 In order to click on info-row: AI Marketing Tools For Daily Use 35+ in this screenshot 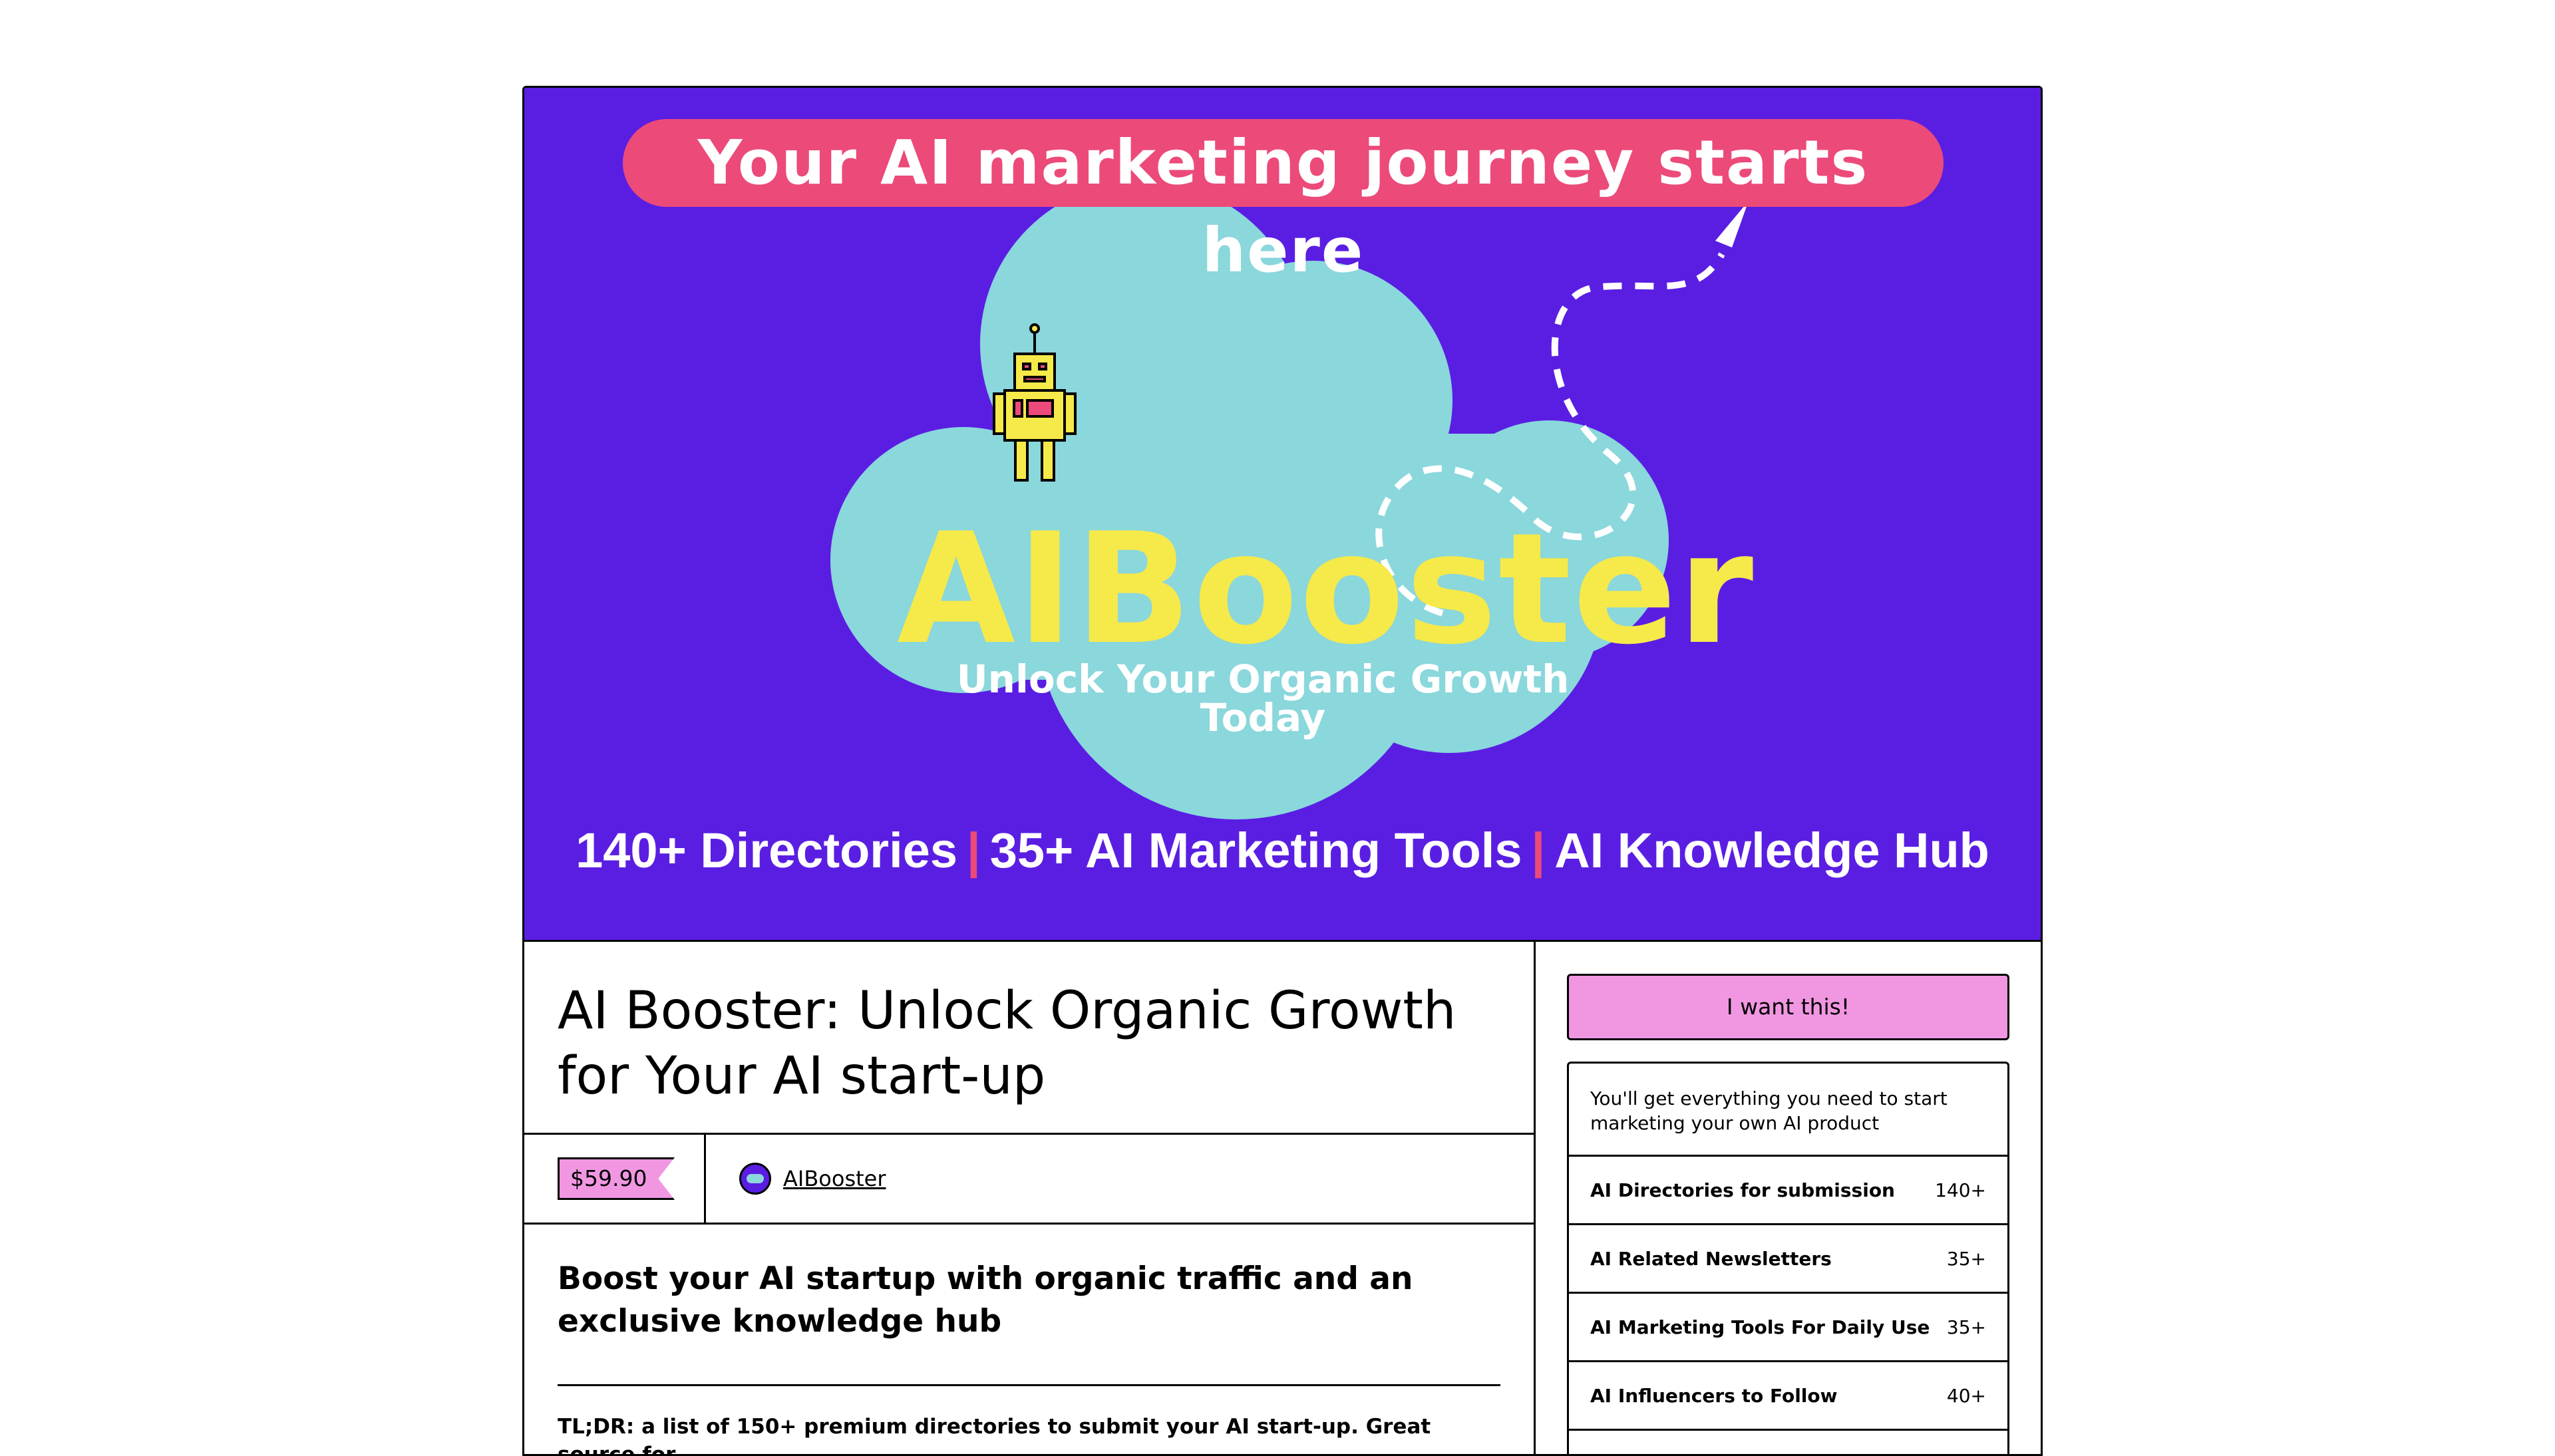, I will do `click(1788, 1328)`.